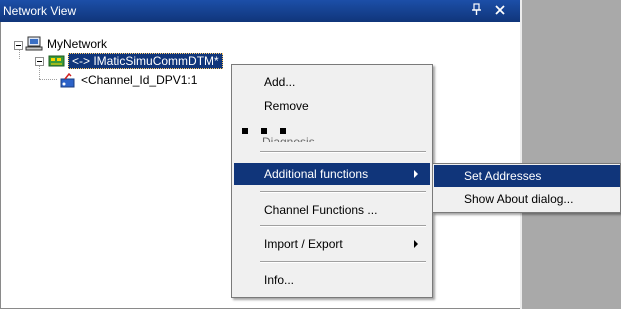 Image resolution: width=621 pixels, height=309 pixels. What do you see at coordinates (332, 106) in the screenshot?
I see `menu-item-remove: Remove` at bounding box center [332, 106].